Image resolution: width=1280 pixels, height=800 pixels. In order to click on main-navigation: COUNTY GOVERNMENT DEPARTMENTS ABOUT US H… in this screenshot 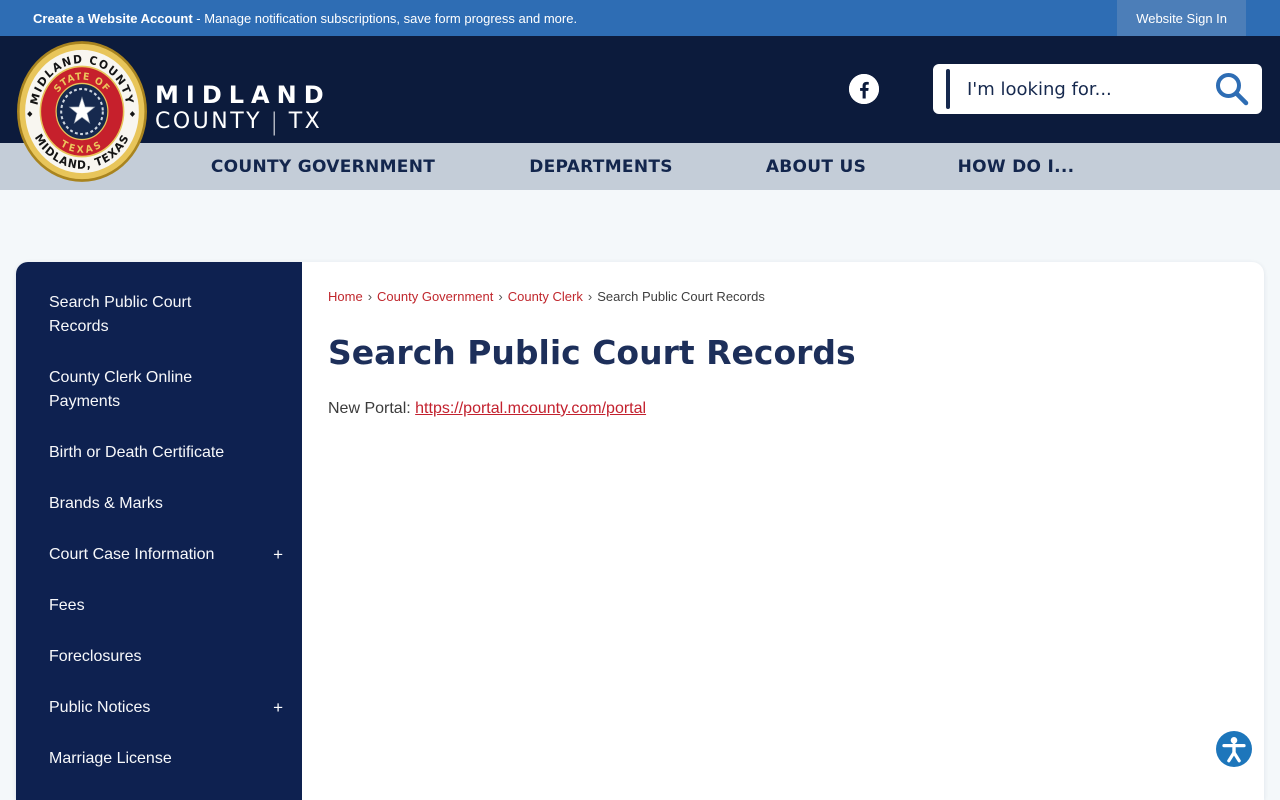, I will do `click(640, 166)`.